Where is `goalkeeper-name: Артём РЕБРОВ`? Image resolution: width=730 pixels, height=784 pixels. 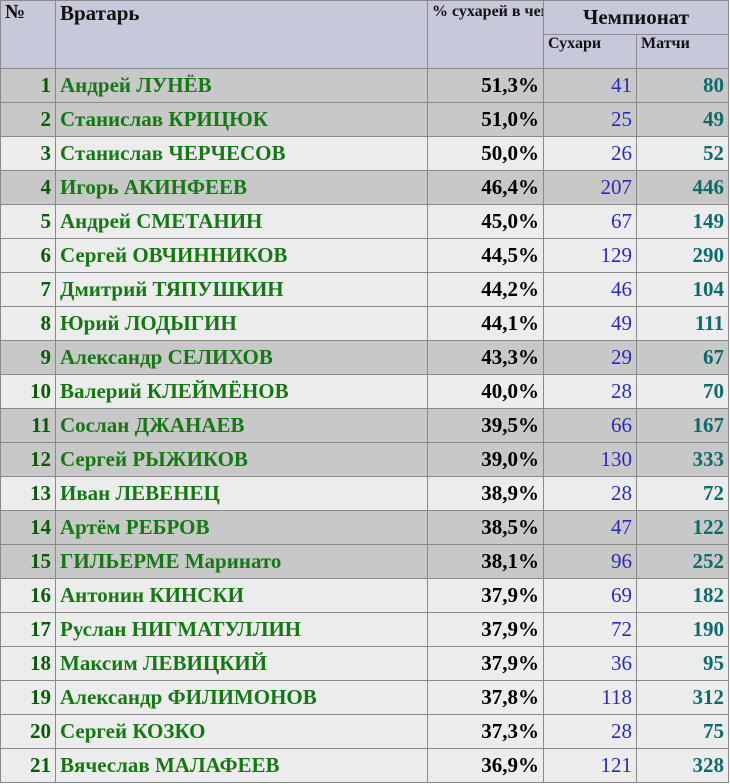
goalkeeper-name: Артём РЕБРОВ is located at coordinates (241, 527).